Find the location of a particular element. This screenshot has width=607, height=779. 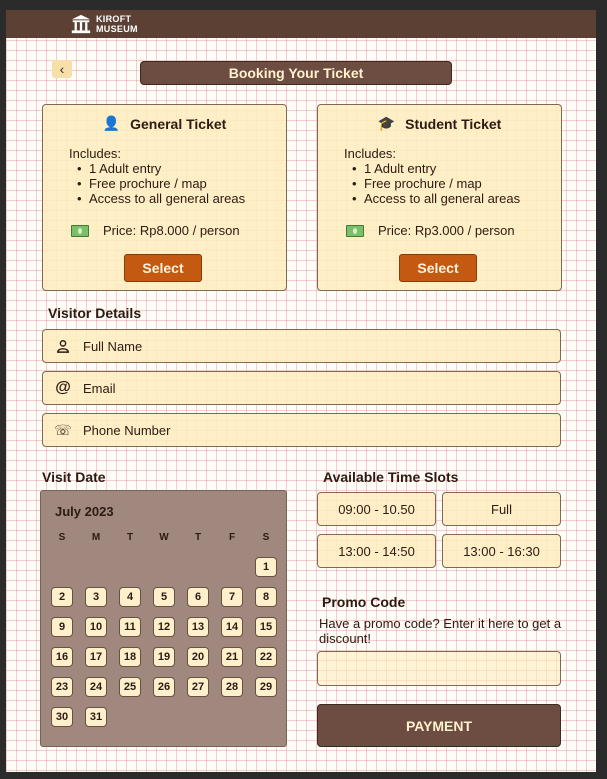

calendar-day: 1 is located at coordinates (266, 567).